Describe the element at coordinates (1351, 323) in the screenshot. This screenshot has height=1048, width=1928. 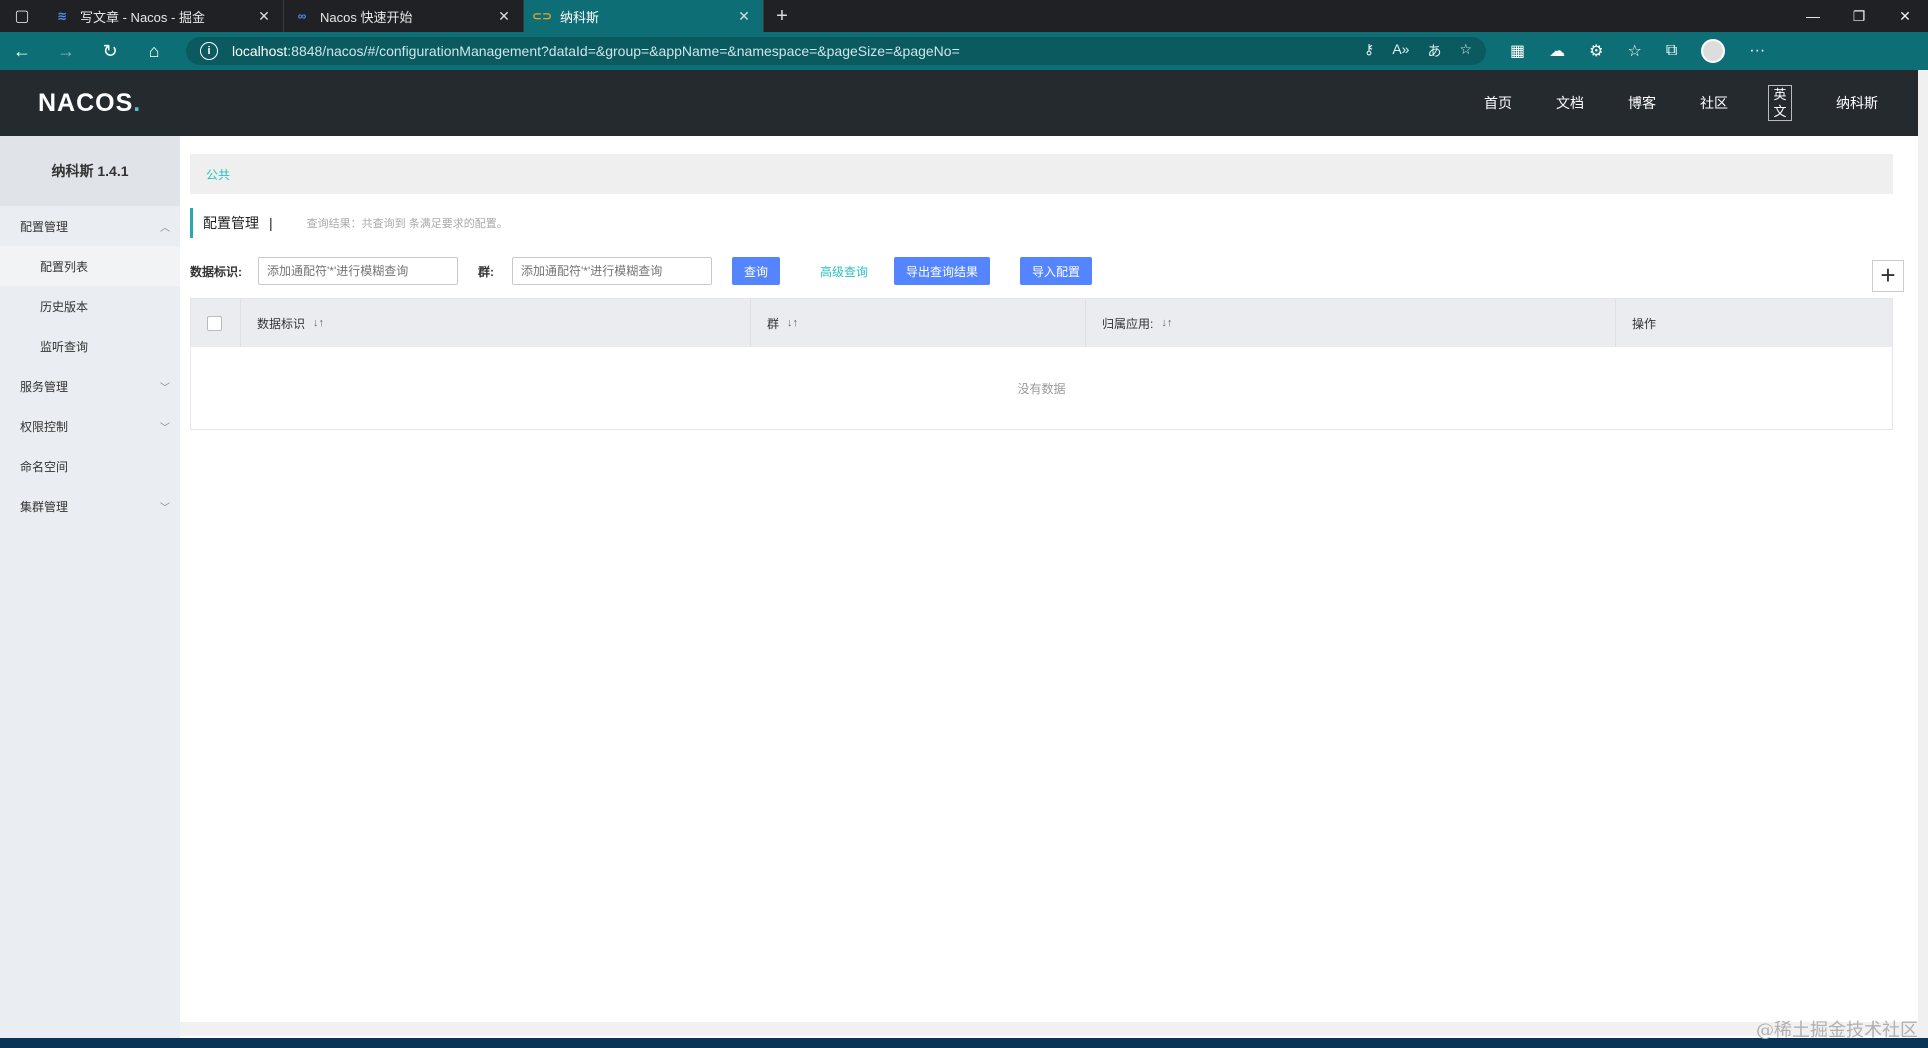
I see `column-app: 归属应用: ↓↑` at that location.